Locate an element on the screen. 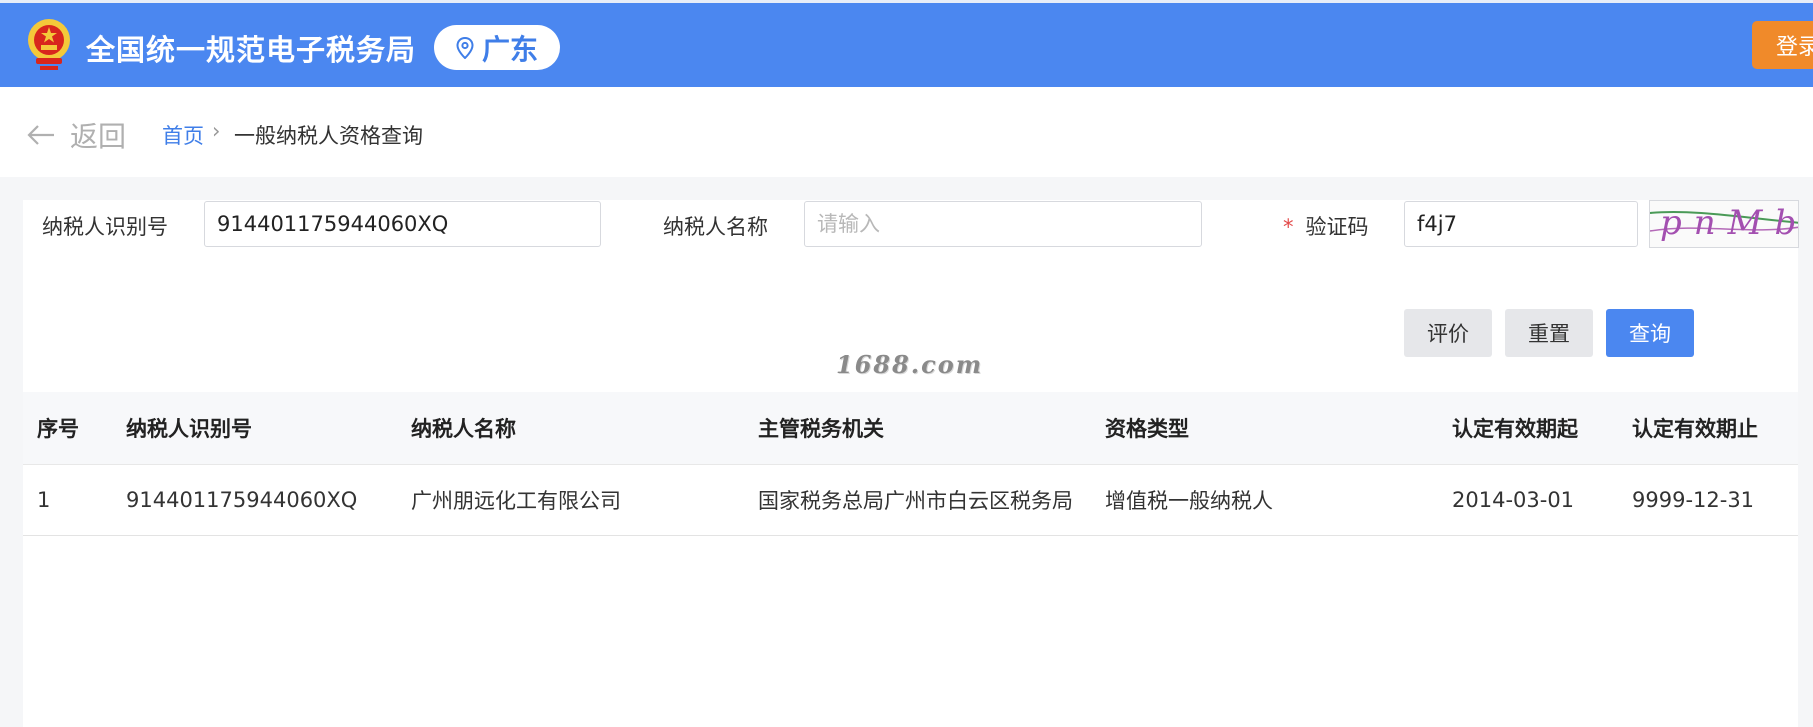 The image size is (1813, 727). cell-valid-from: 2014-03-01 is located at coordinates (1513, 500).